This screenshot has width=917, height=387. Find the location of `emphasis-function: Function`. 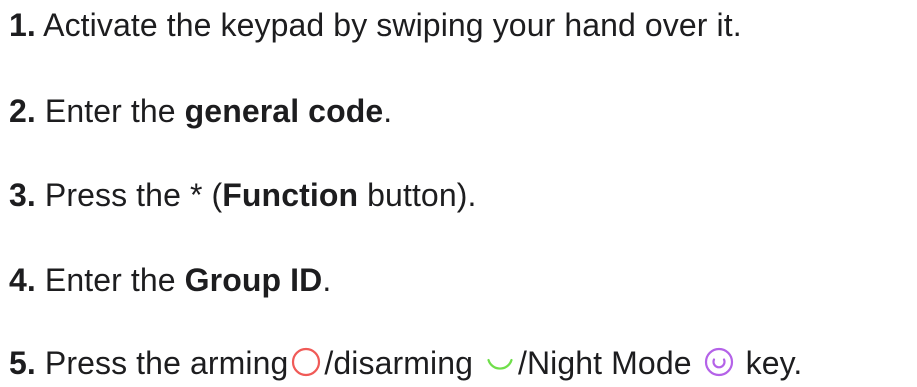

emphasis-function: Function is located at coordinates (290, 195).